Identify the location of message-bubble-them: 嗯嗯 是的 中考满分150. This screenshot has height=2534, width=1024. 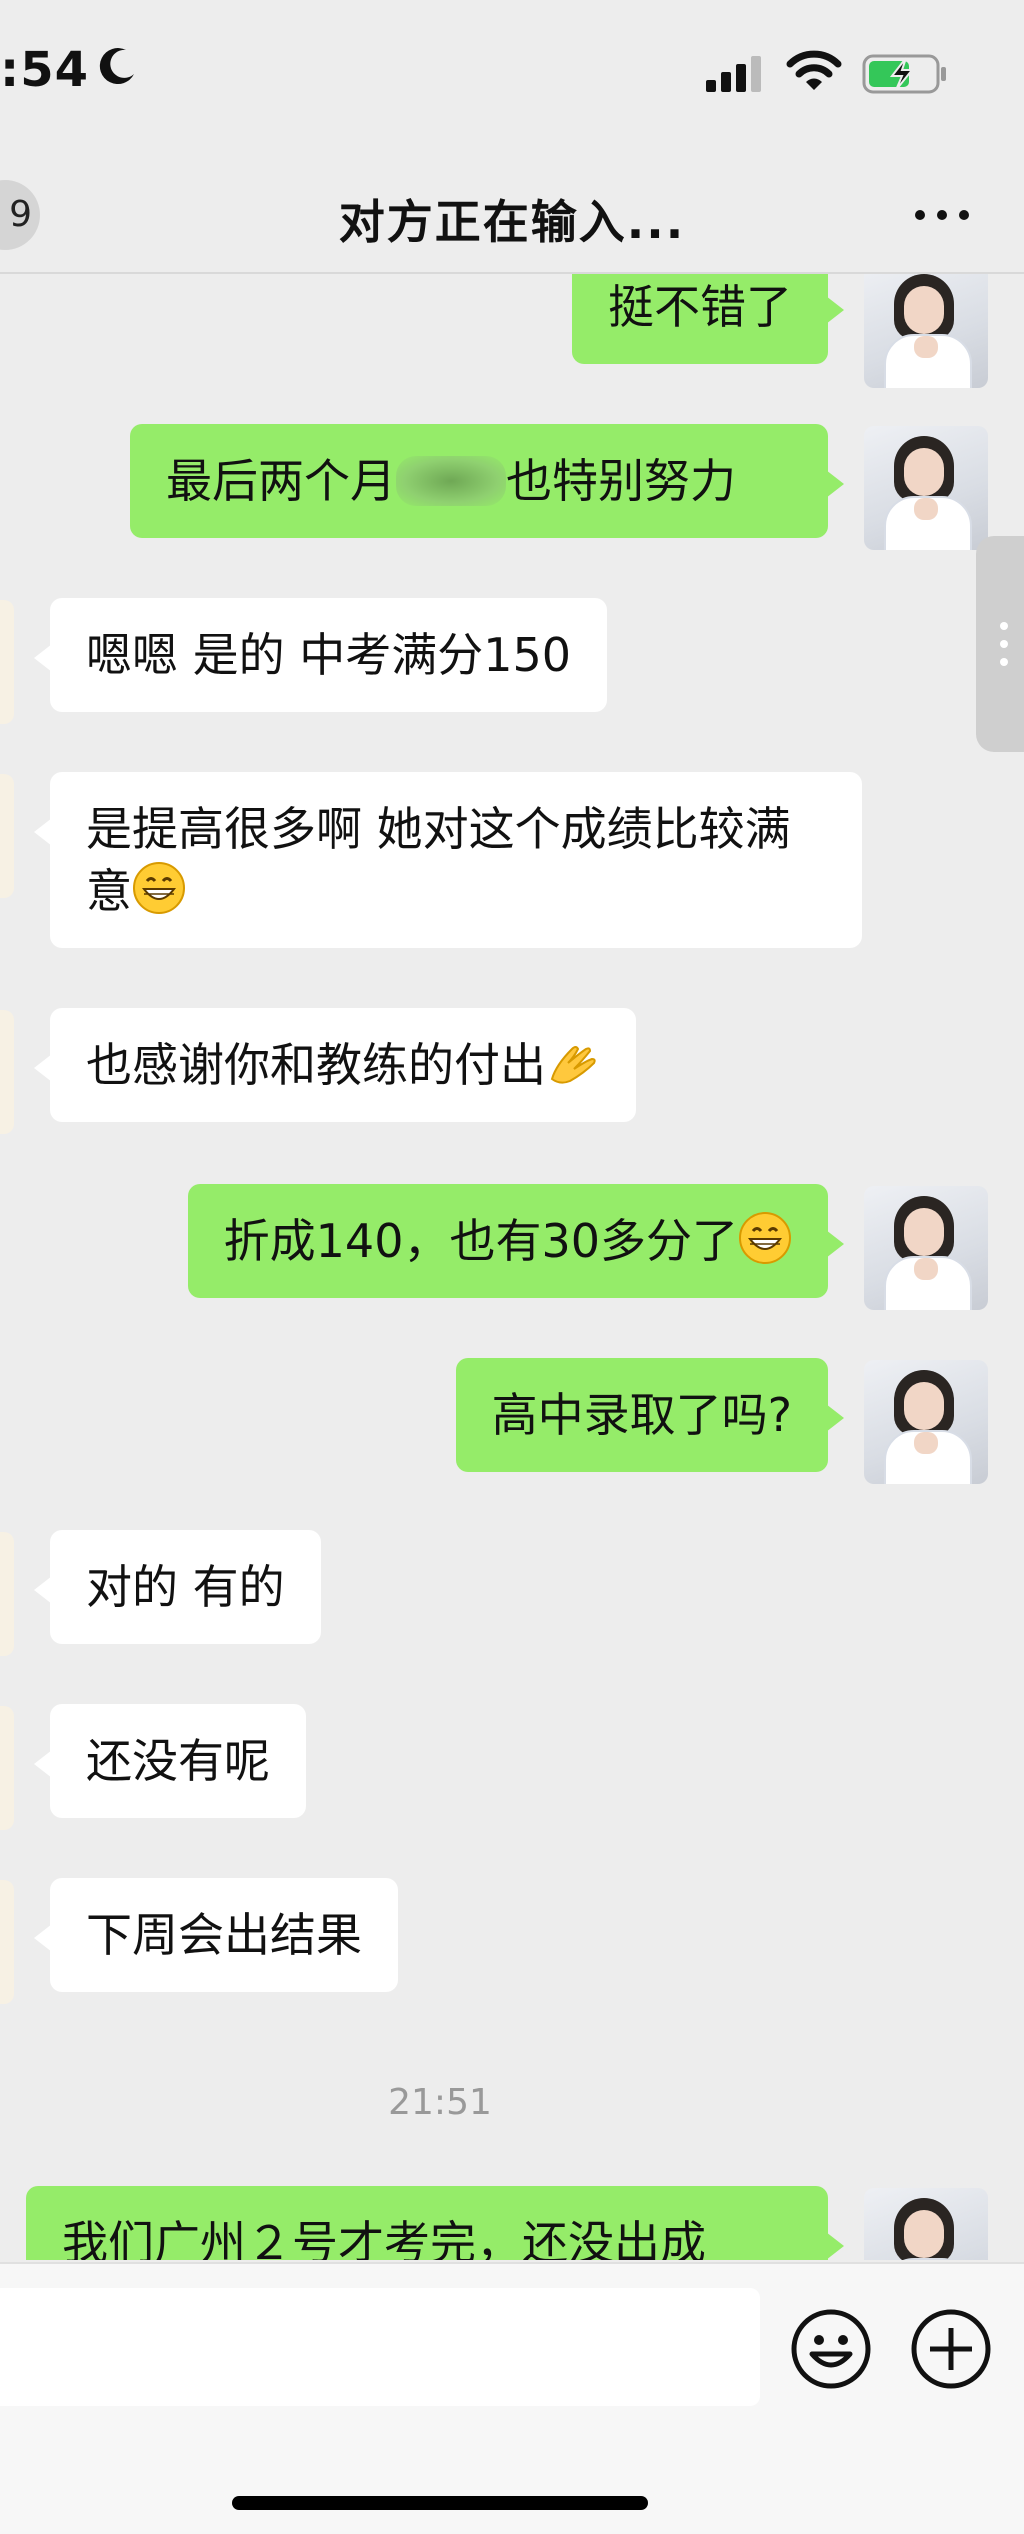
(320, 655).